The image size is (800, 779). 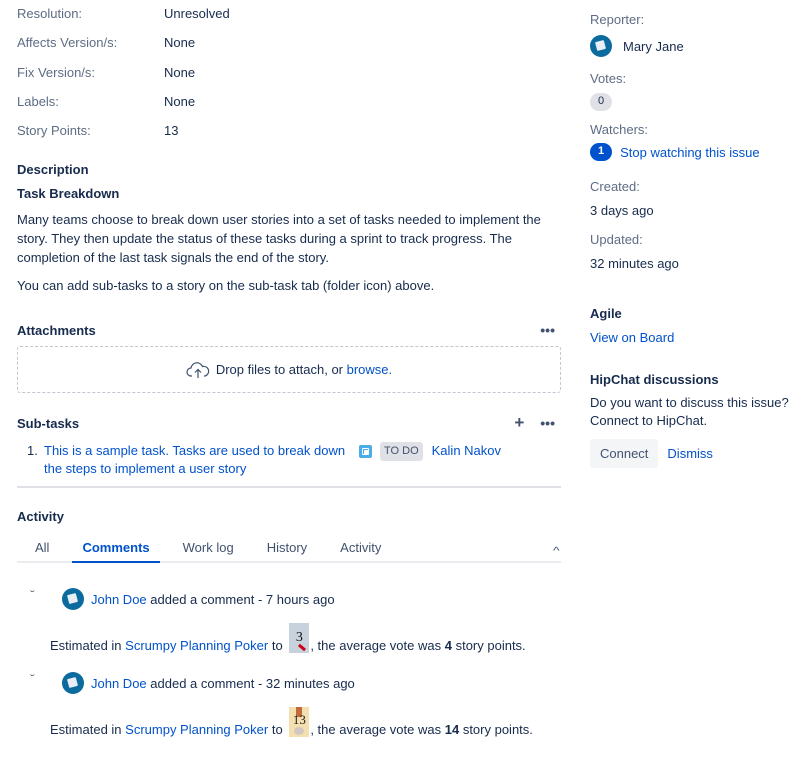 I want to click on cloud-upload-icon, so click(x=198, y=370).